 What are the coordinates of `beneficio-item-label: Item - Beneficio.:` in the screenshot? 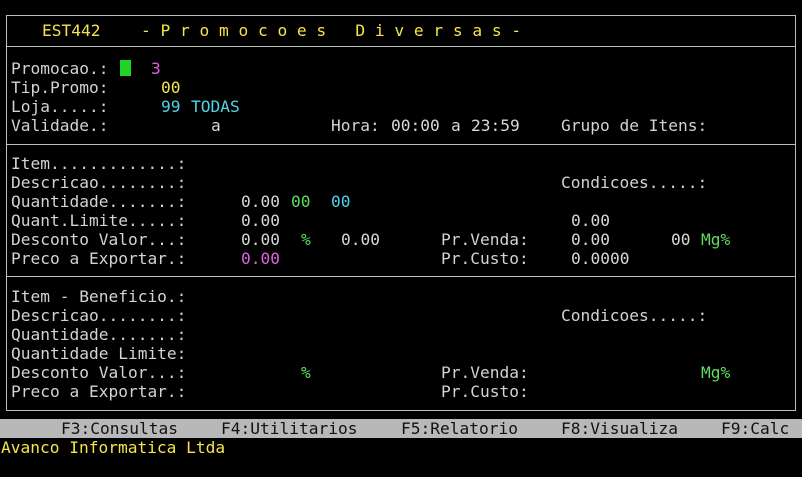 It's located at (99, 296).